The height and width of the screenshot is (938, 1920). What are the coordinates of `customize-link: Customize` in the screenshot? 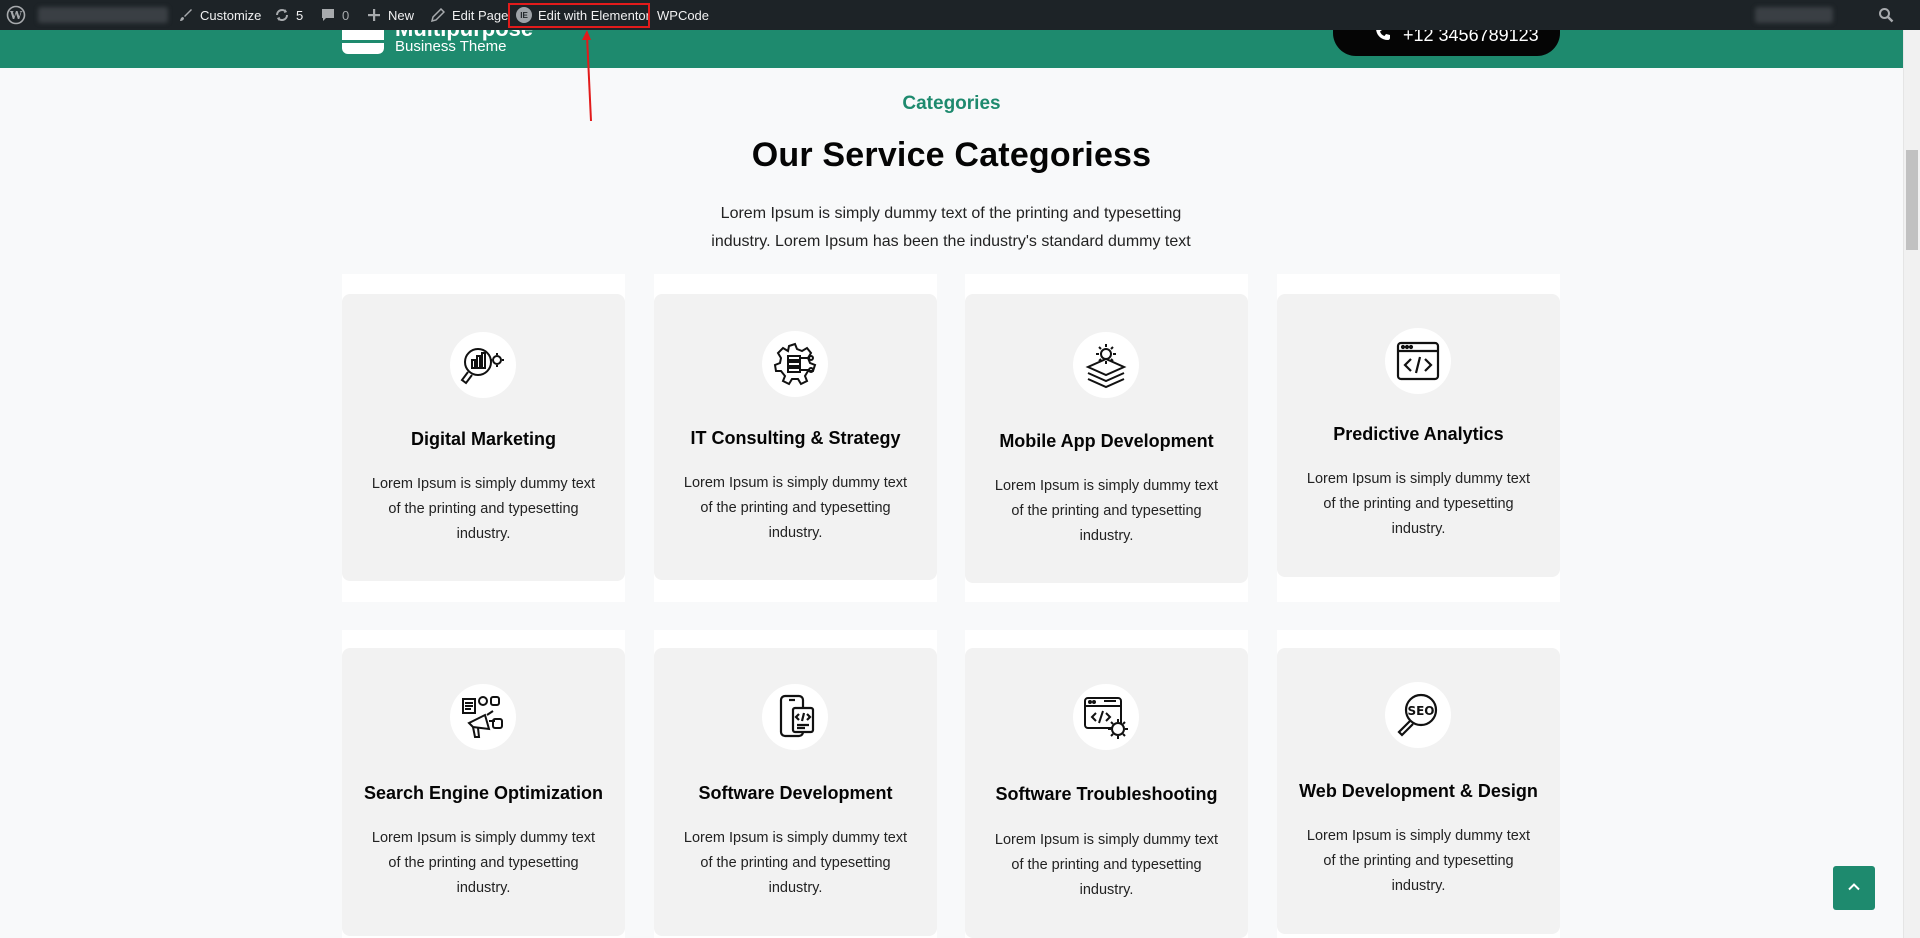 It's located at (219, 15).